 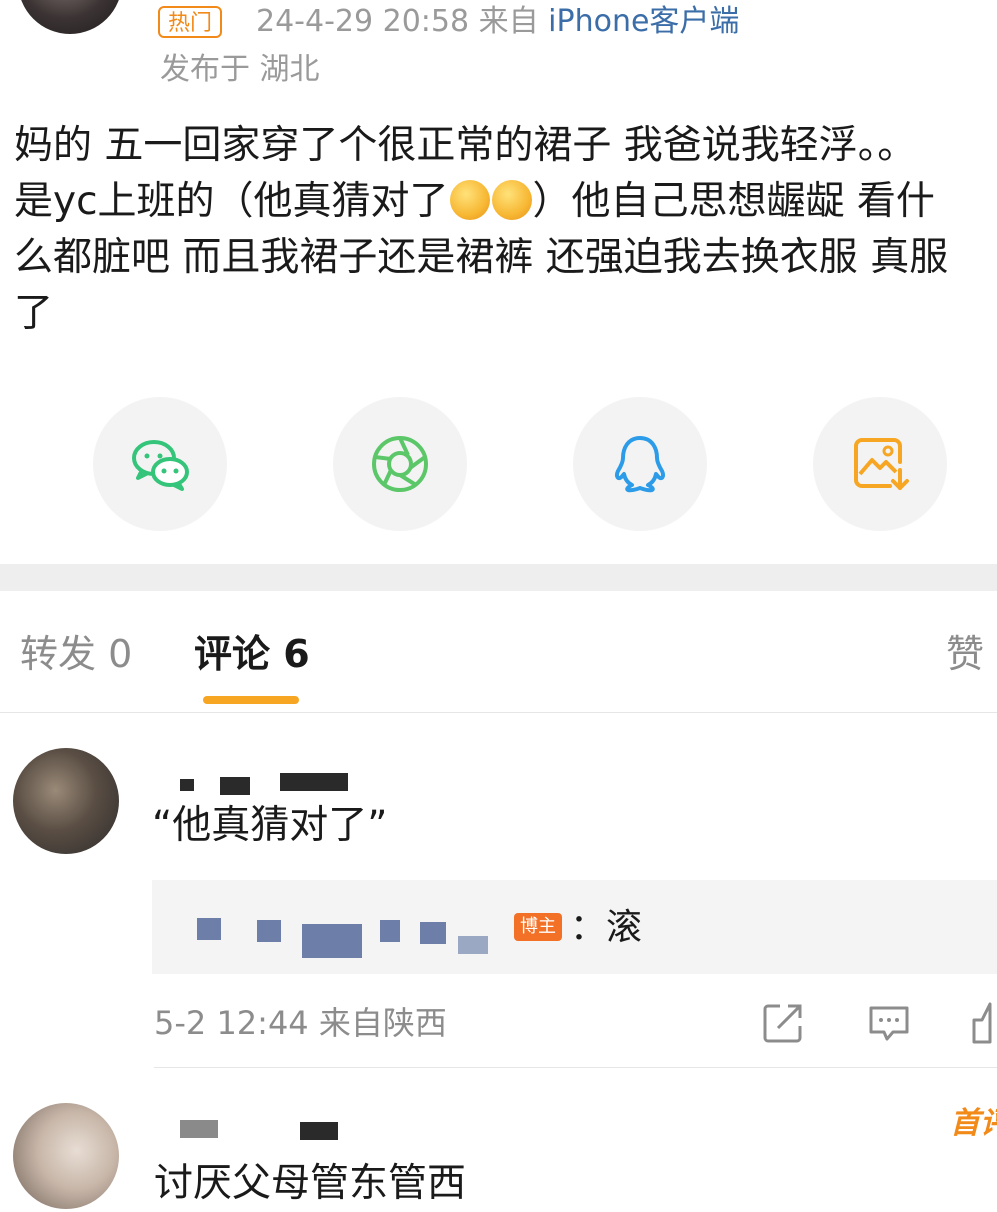 What do you see at coordinates (240, 69) in the screenshot?
I see `post-location: 发布于 湖北` at bounding box center [240, 69].